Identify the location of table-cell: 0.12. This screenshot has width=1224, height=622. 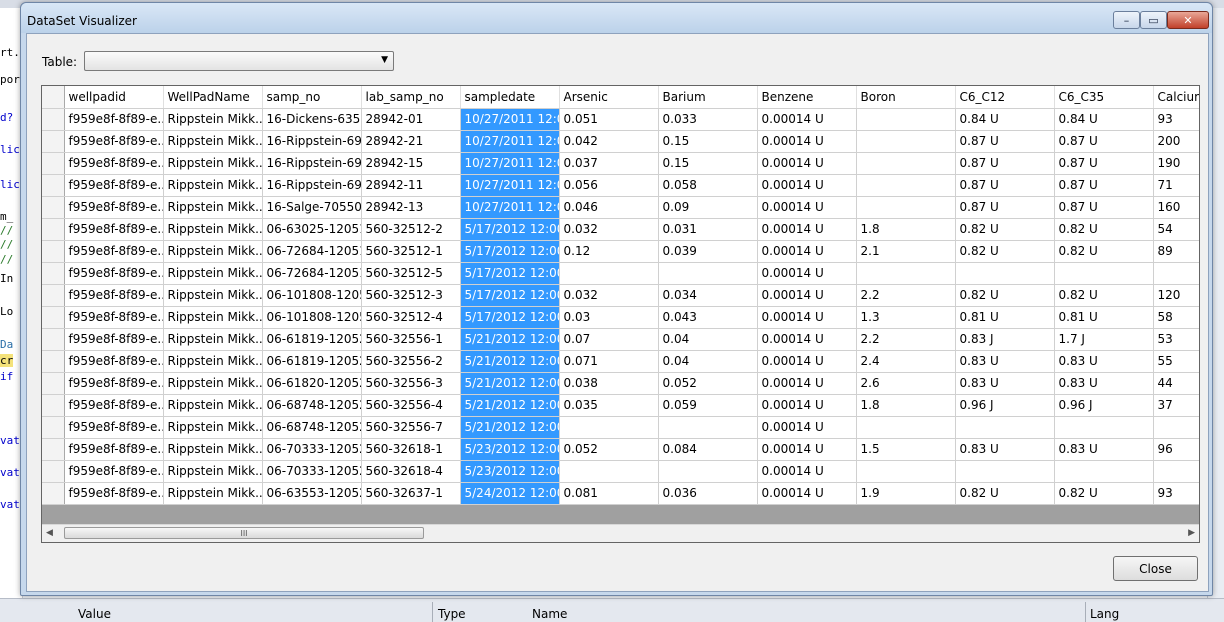
(609, 251).